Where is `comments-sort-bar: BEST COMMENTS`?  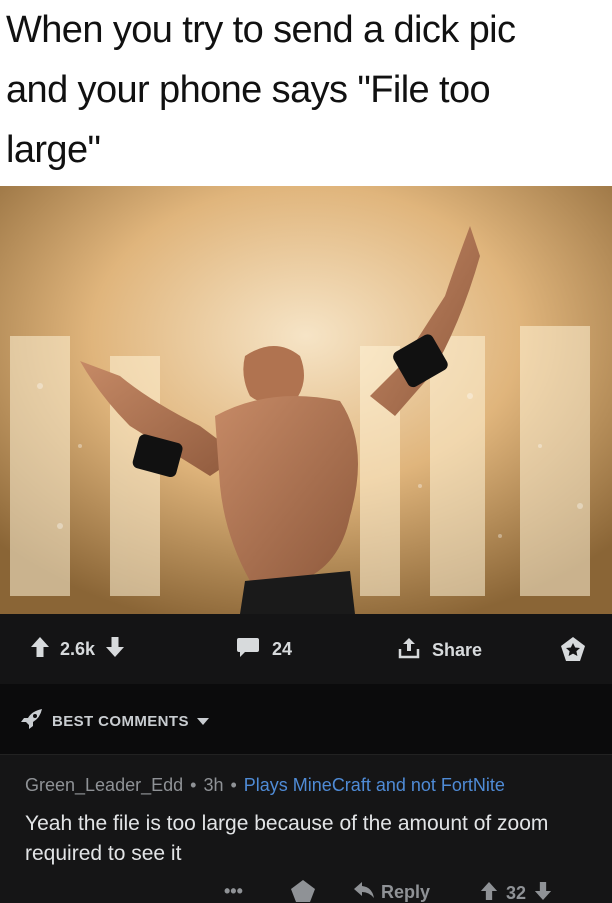 comments-sort-bar: BEST COMMENTS is located at coordinates (306, 719).